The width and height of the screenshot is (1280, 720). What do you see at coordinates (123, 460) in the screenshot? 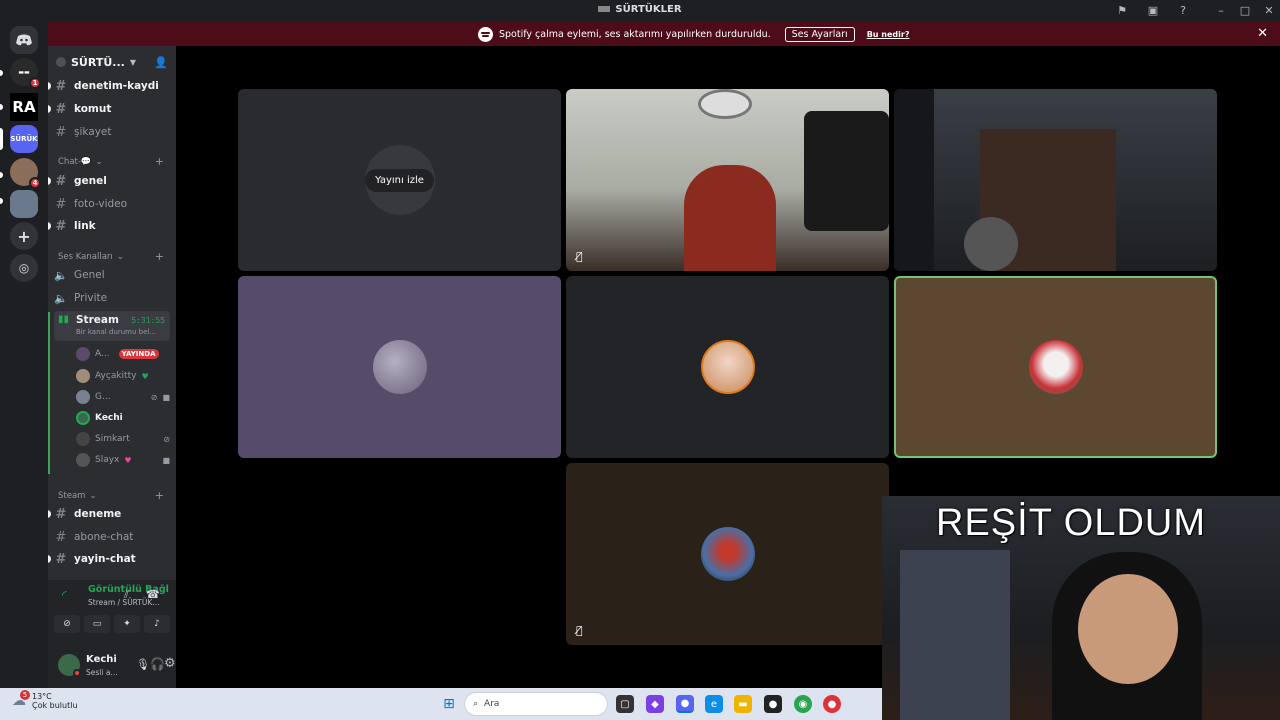
I see `voice-user: Slayx ♥ ■` at bounding box center [123, 460].